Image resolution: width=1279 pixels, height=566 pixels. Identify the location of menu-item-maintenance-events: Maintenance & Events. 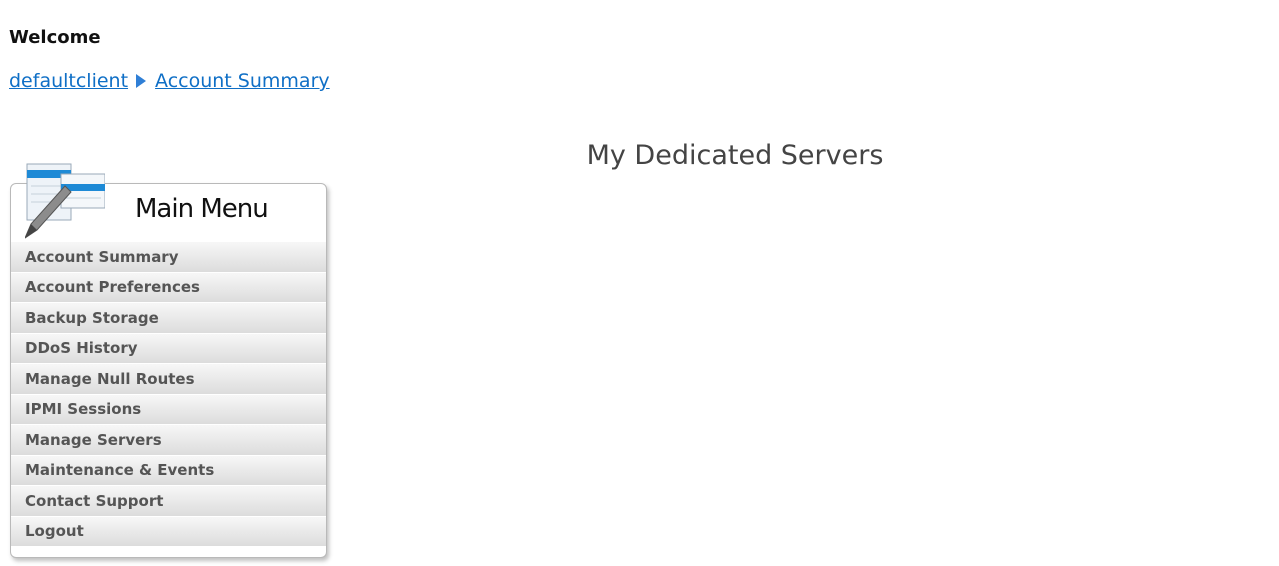
(168, 470).